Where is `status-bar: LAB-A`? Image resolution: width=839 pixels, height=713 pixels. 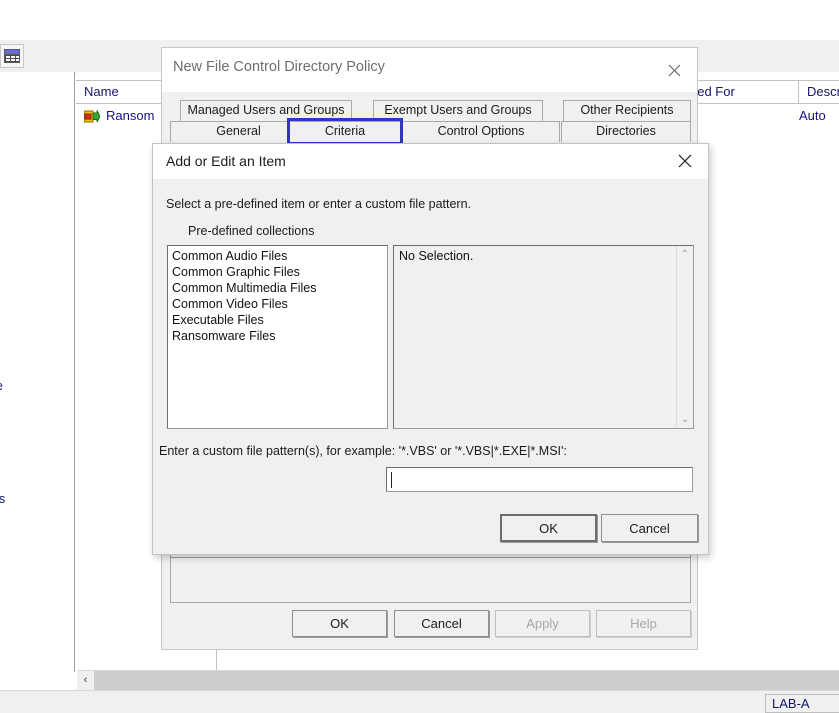 status-bar: LAB-A is located at coordinates (419, 701).